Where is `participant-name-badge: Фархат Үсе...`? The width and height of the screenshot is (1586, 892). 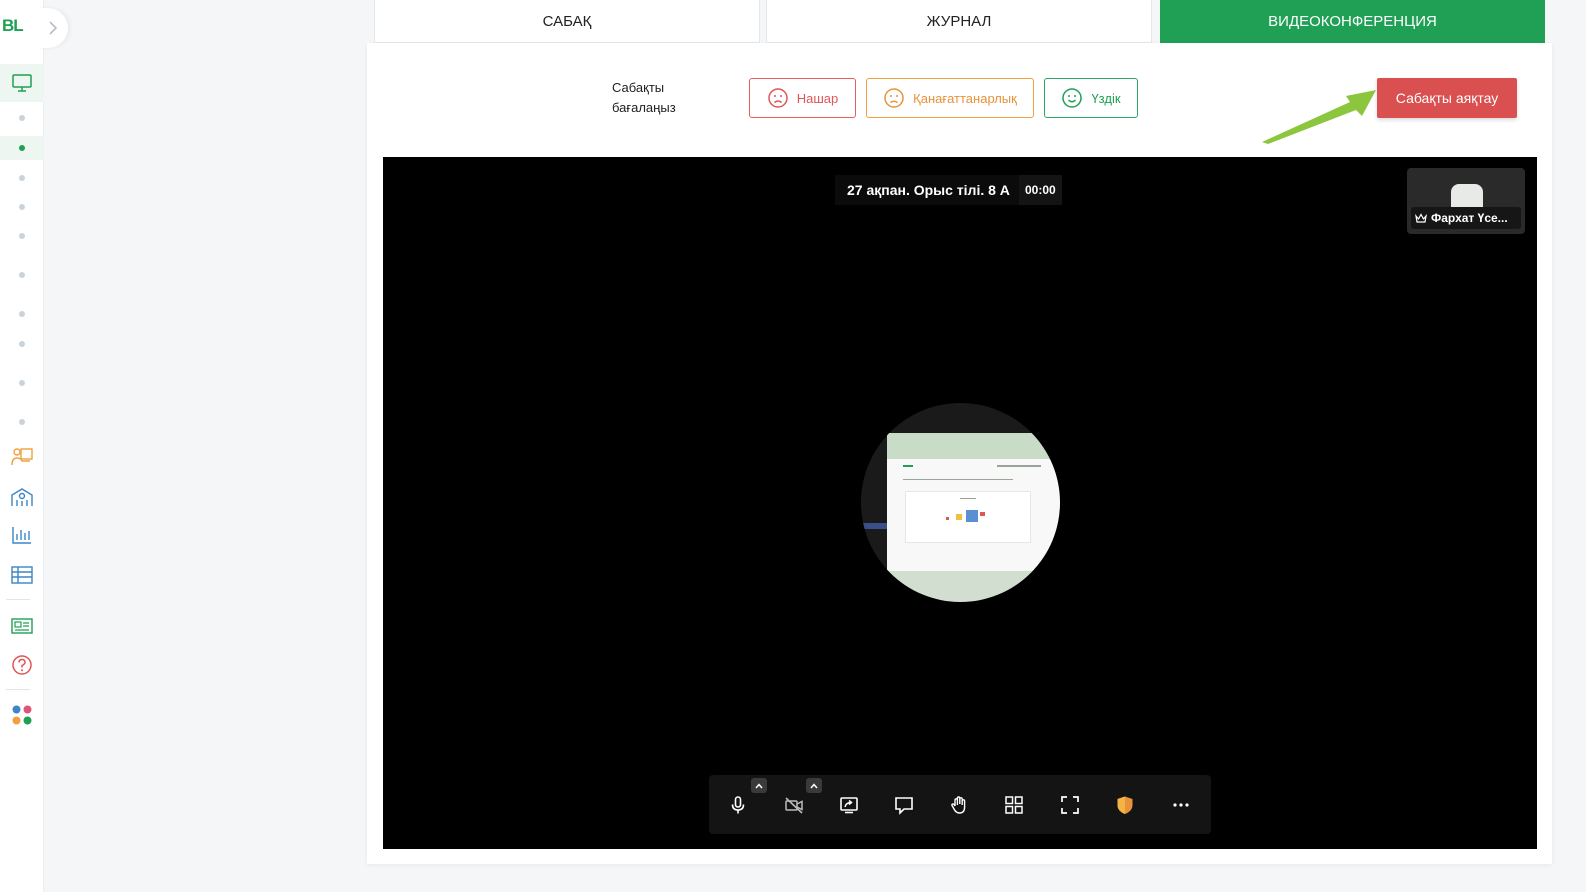 participant-name-badge: Фархат Үсе... is located at coordinates (1466, 218).